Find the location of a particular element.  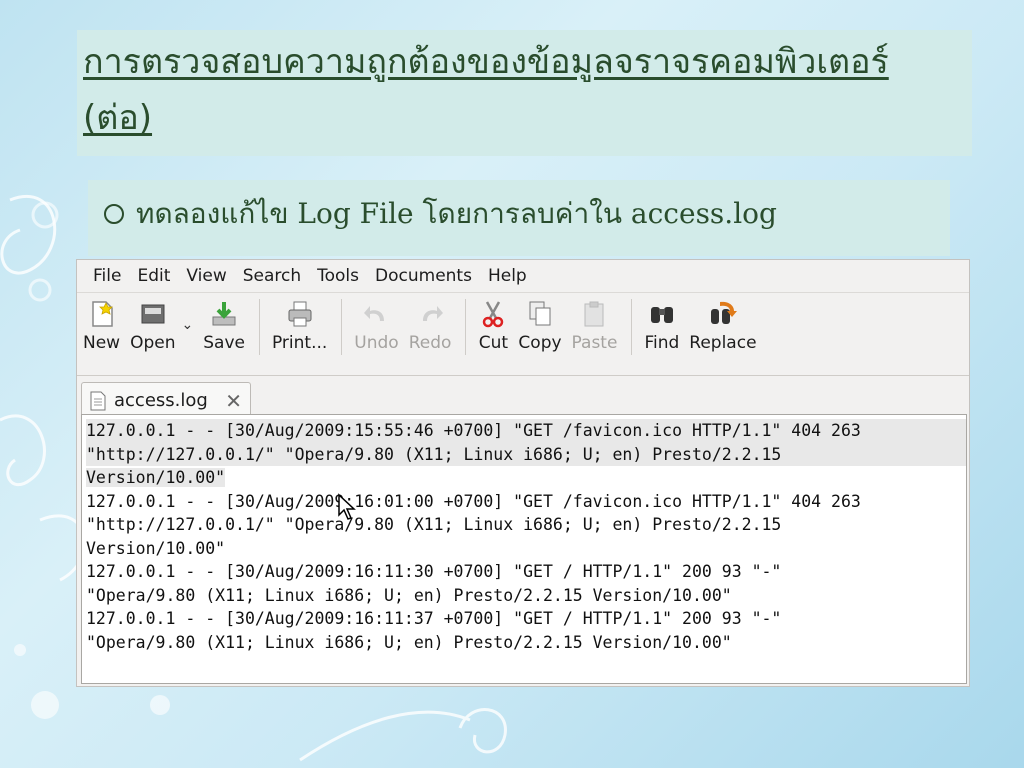

copy-button: Copy is located at coordinates (540, 326).